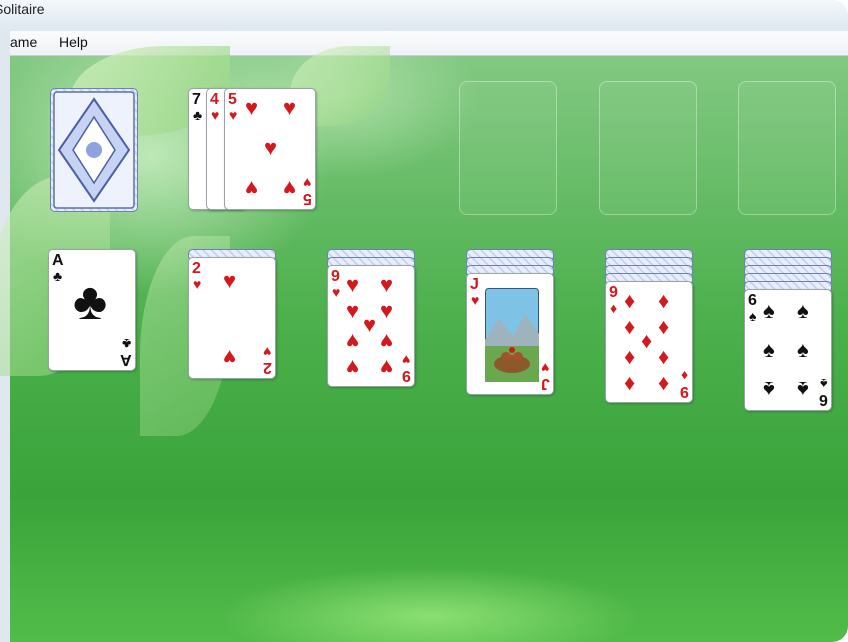 The image size is (848, 642). I want to click on menu-game: ame, so click(23, 42).